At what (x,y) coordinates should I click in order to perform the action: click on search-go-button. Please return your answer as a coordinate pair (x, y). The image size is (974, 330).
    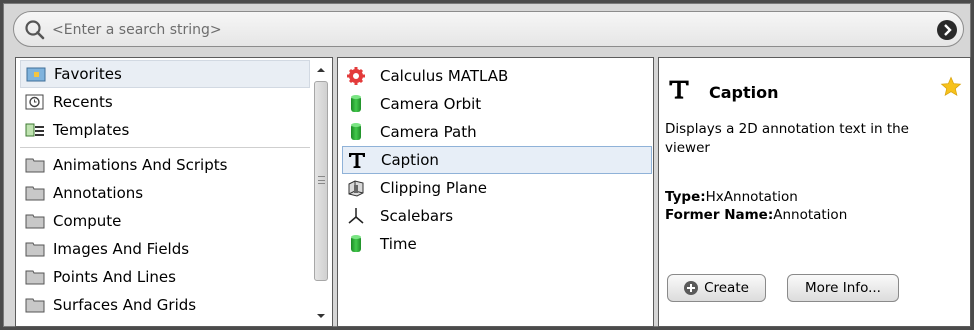
    Looking at the image, I should click on (947, 30).